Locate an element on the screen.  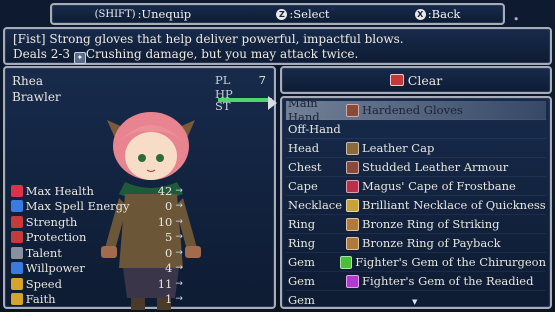
equipment-slot: Gem Fighter's Gem of the Chirurgeon is located at coordinates (416, 262).